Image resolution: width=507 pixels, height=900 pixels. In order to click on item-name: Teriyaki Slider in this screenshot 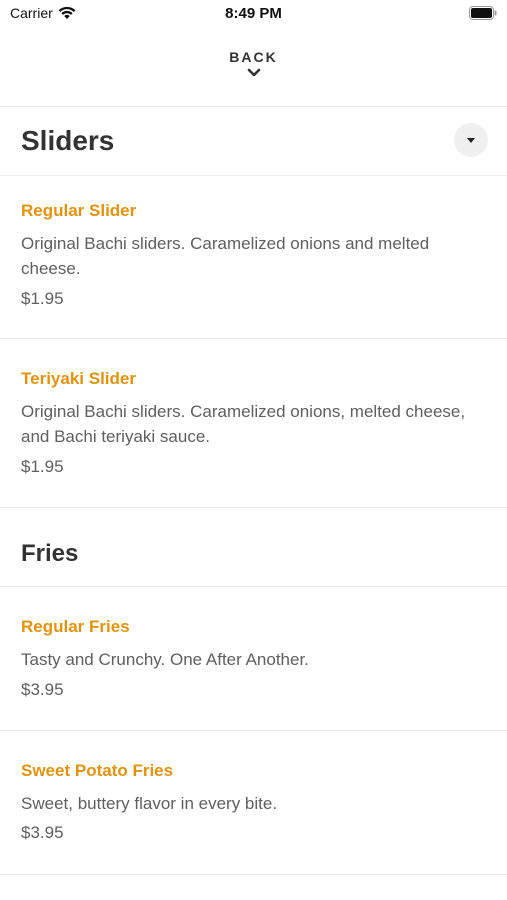, I will do `click(78, 378)`.